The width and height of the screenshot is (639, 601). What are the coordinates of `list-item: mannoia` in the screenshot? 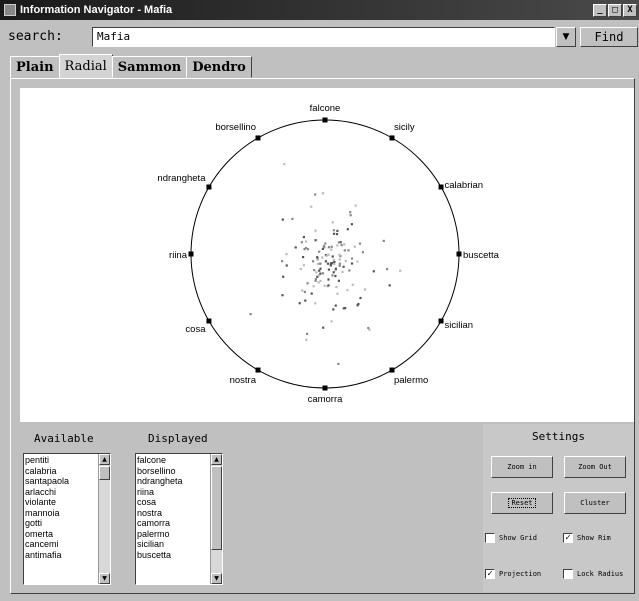 It's located at (47, 513).